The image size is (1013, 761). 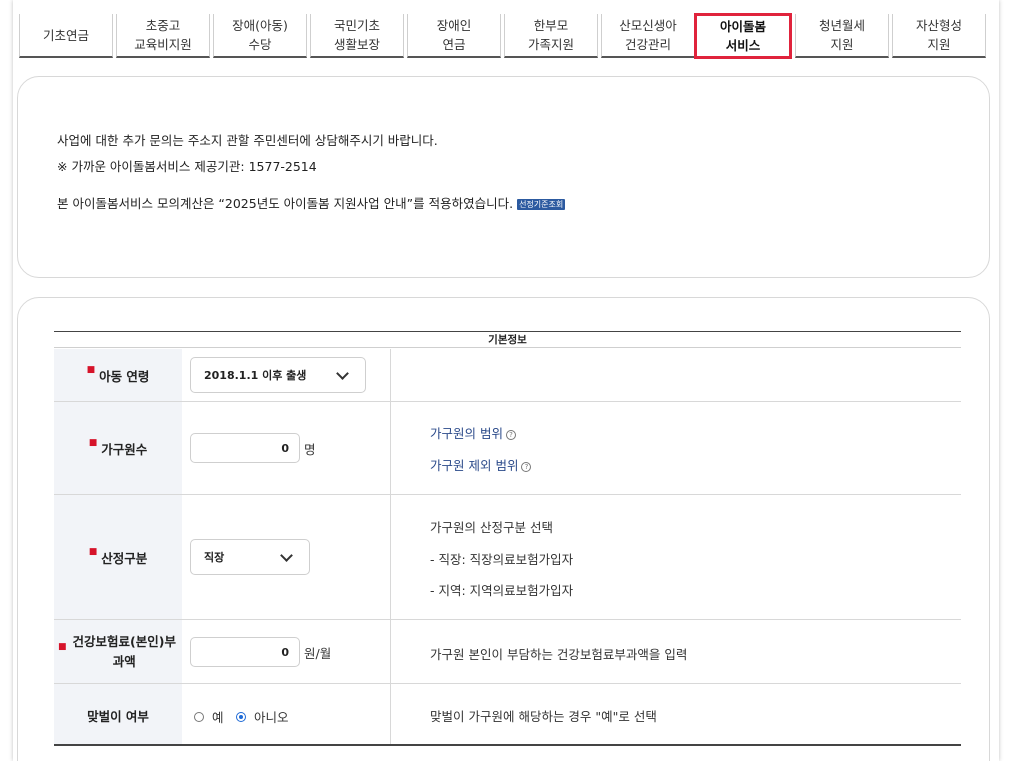 What do you see at coordinates (473, 432) in the screenshot?
I see `household-scope-link: 가구원의 범위?` at bounding box center [473, 432].